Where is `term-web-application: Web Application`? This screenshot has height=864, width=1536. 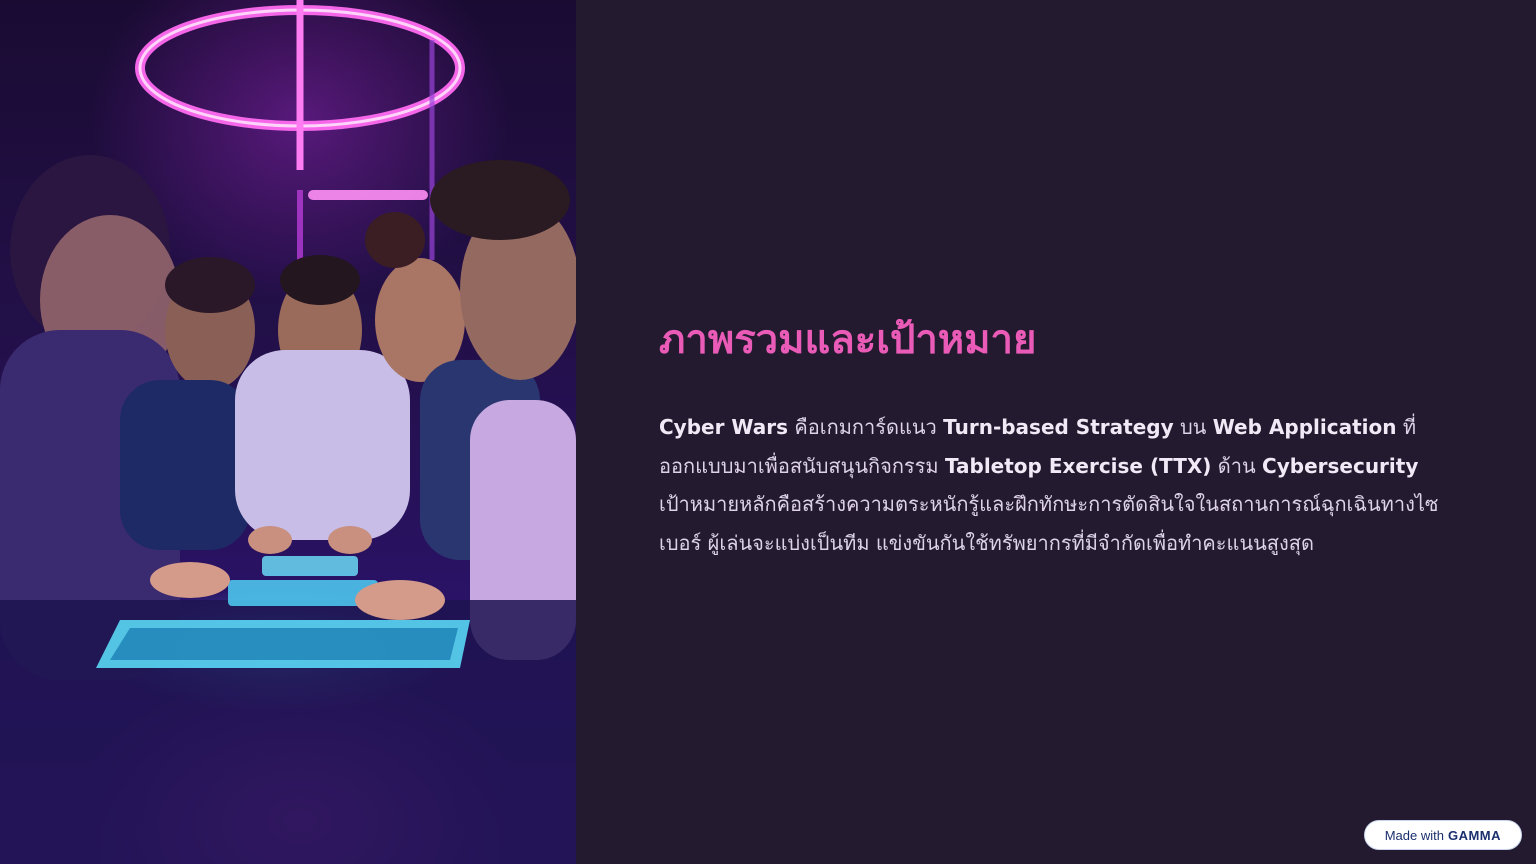
term-web-application: Web Application is located at coordinates (1304, 427).